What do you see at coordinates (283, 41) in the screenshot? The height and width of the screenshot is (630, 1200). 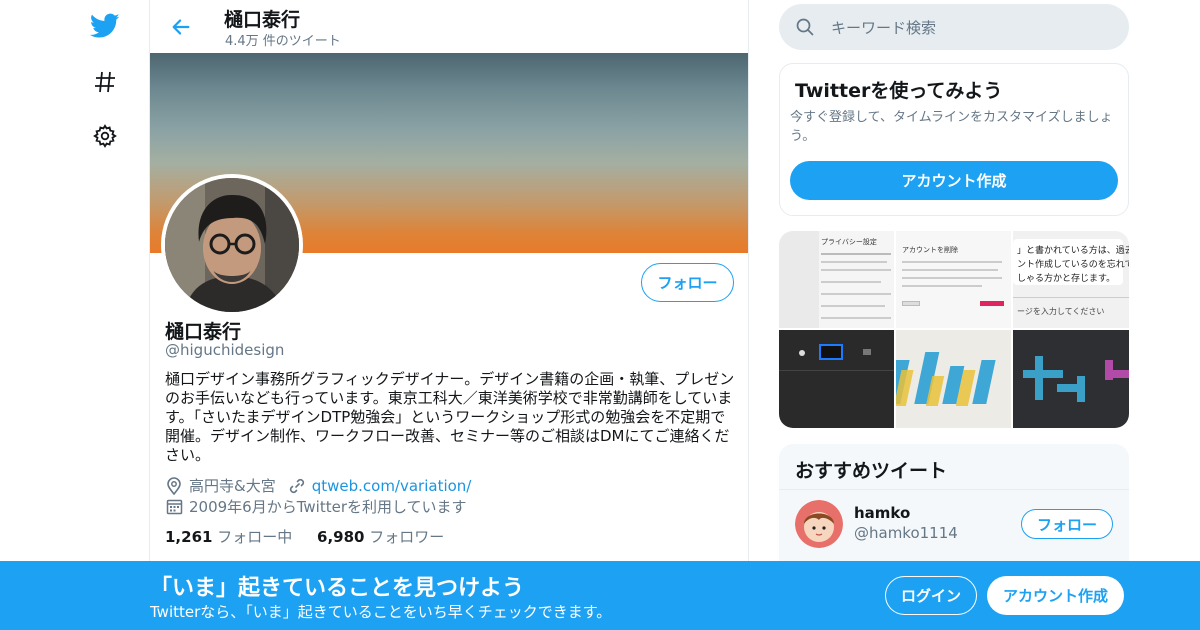 I see `header-tweet-count: 4.4万 件のツイート` at bounding box center [283, 41].